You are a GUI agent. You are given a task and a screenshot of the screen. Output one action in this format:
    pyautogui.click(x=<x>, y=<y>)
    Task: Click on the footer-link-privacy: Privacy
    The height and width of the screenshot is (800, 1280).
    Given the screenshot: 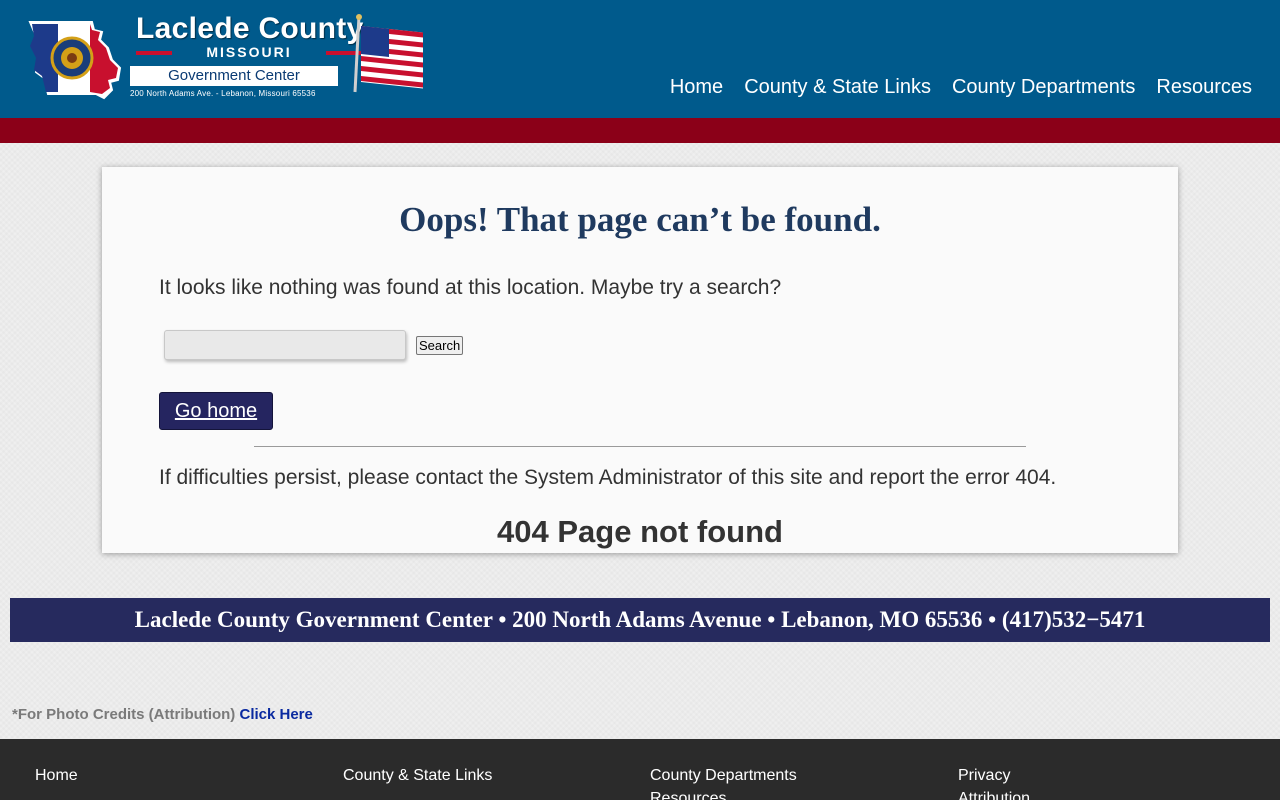 What is the action you would take?
    pyautogui.click(x=984, y=776)
    